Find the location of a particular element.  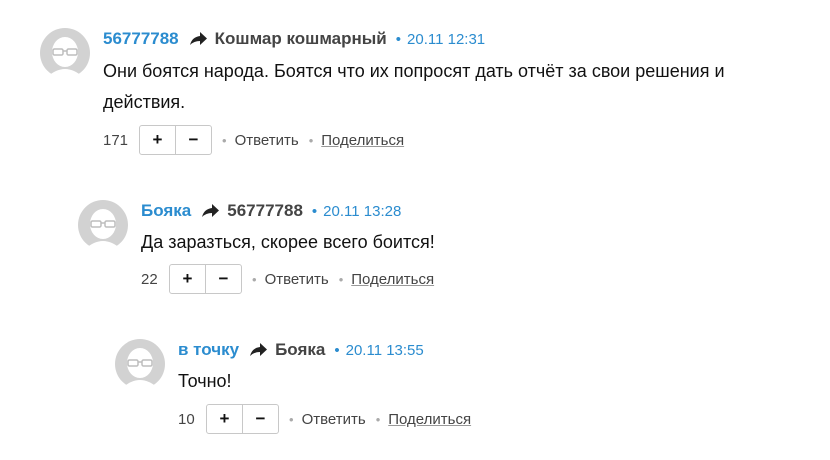

comment-text: Да заразться, скорее всего боится! is located at coordinates (288, 242).